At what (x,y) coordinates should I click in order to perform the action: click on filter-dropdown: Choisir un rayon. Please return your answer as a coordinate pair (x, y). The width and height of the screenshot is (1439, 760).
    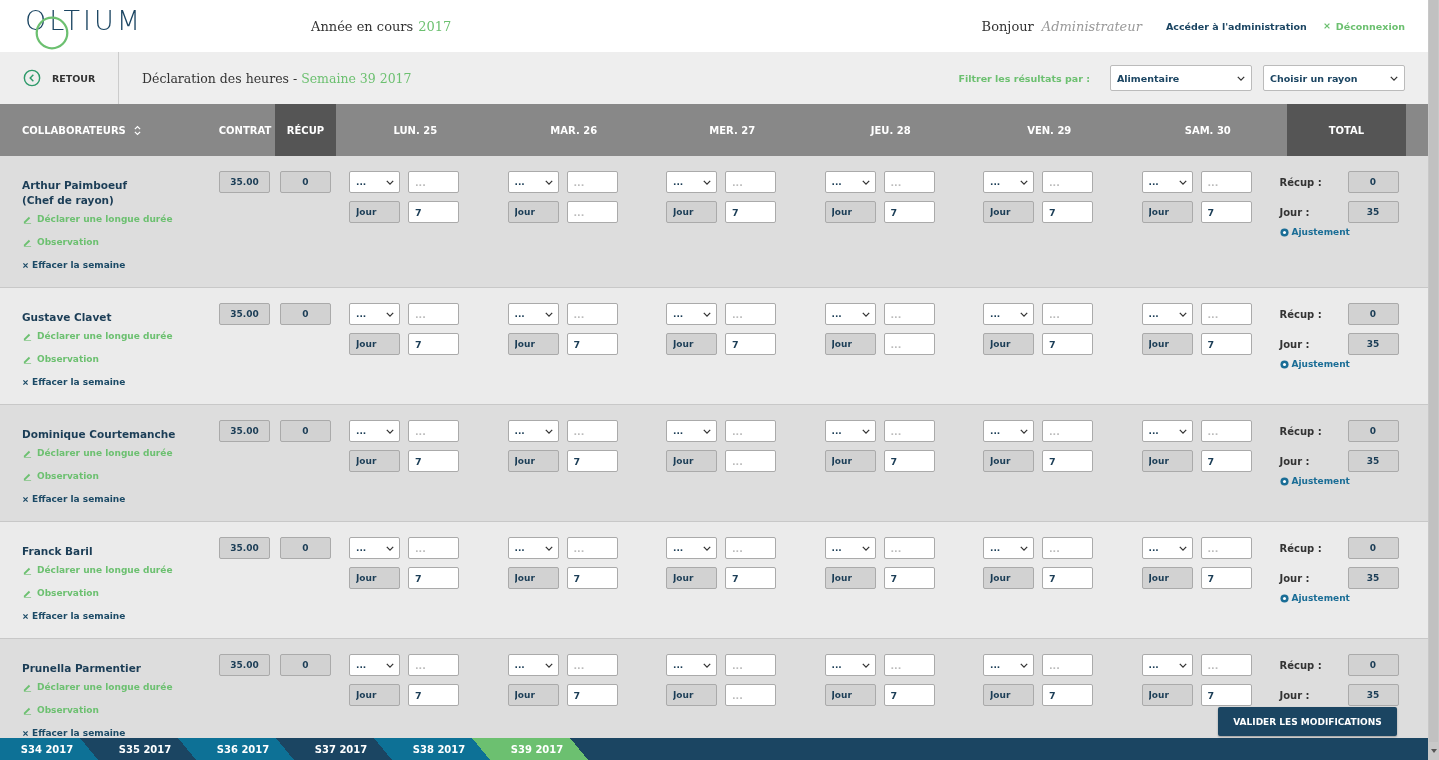
    Looking at the image, I should click on (1334, 78).